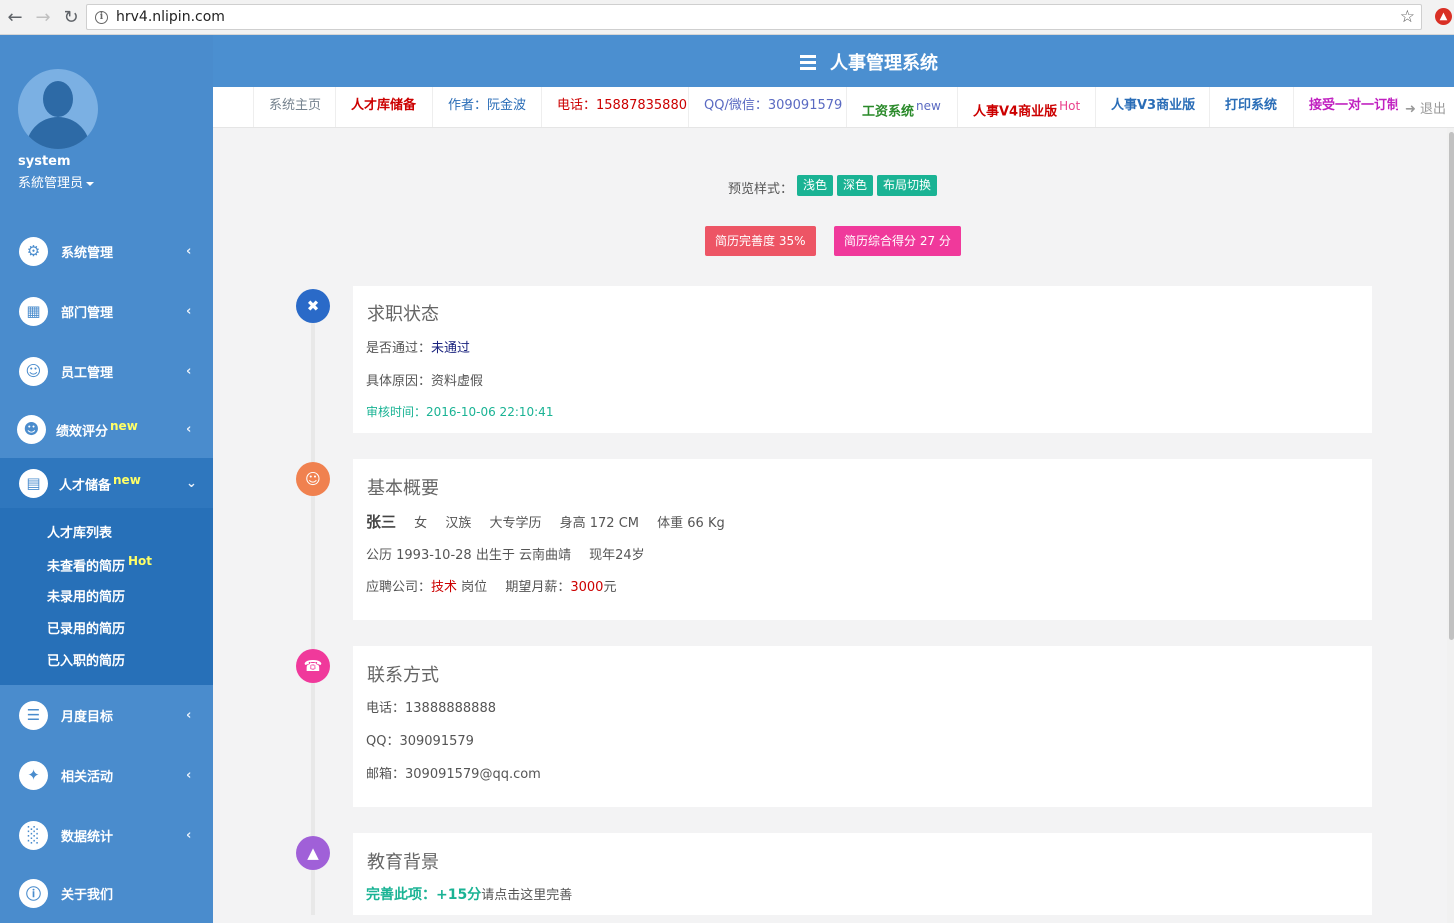 This screenshot has width=1454, height=923. Describe the element at coordinates (79, 531) in the screenshot. I see `submenu-talent-list: 人才库列表` at that location.